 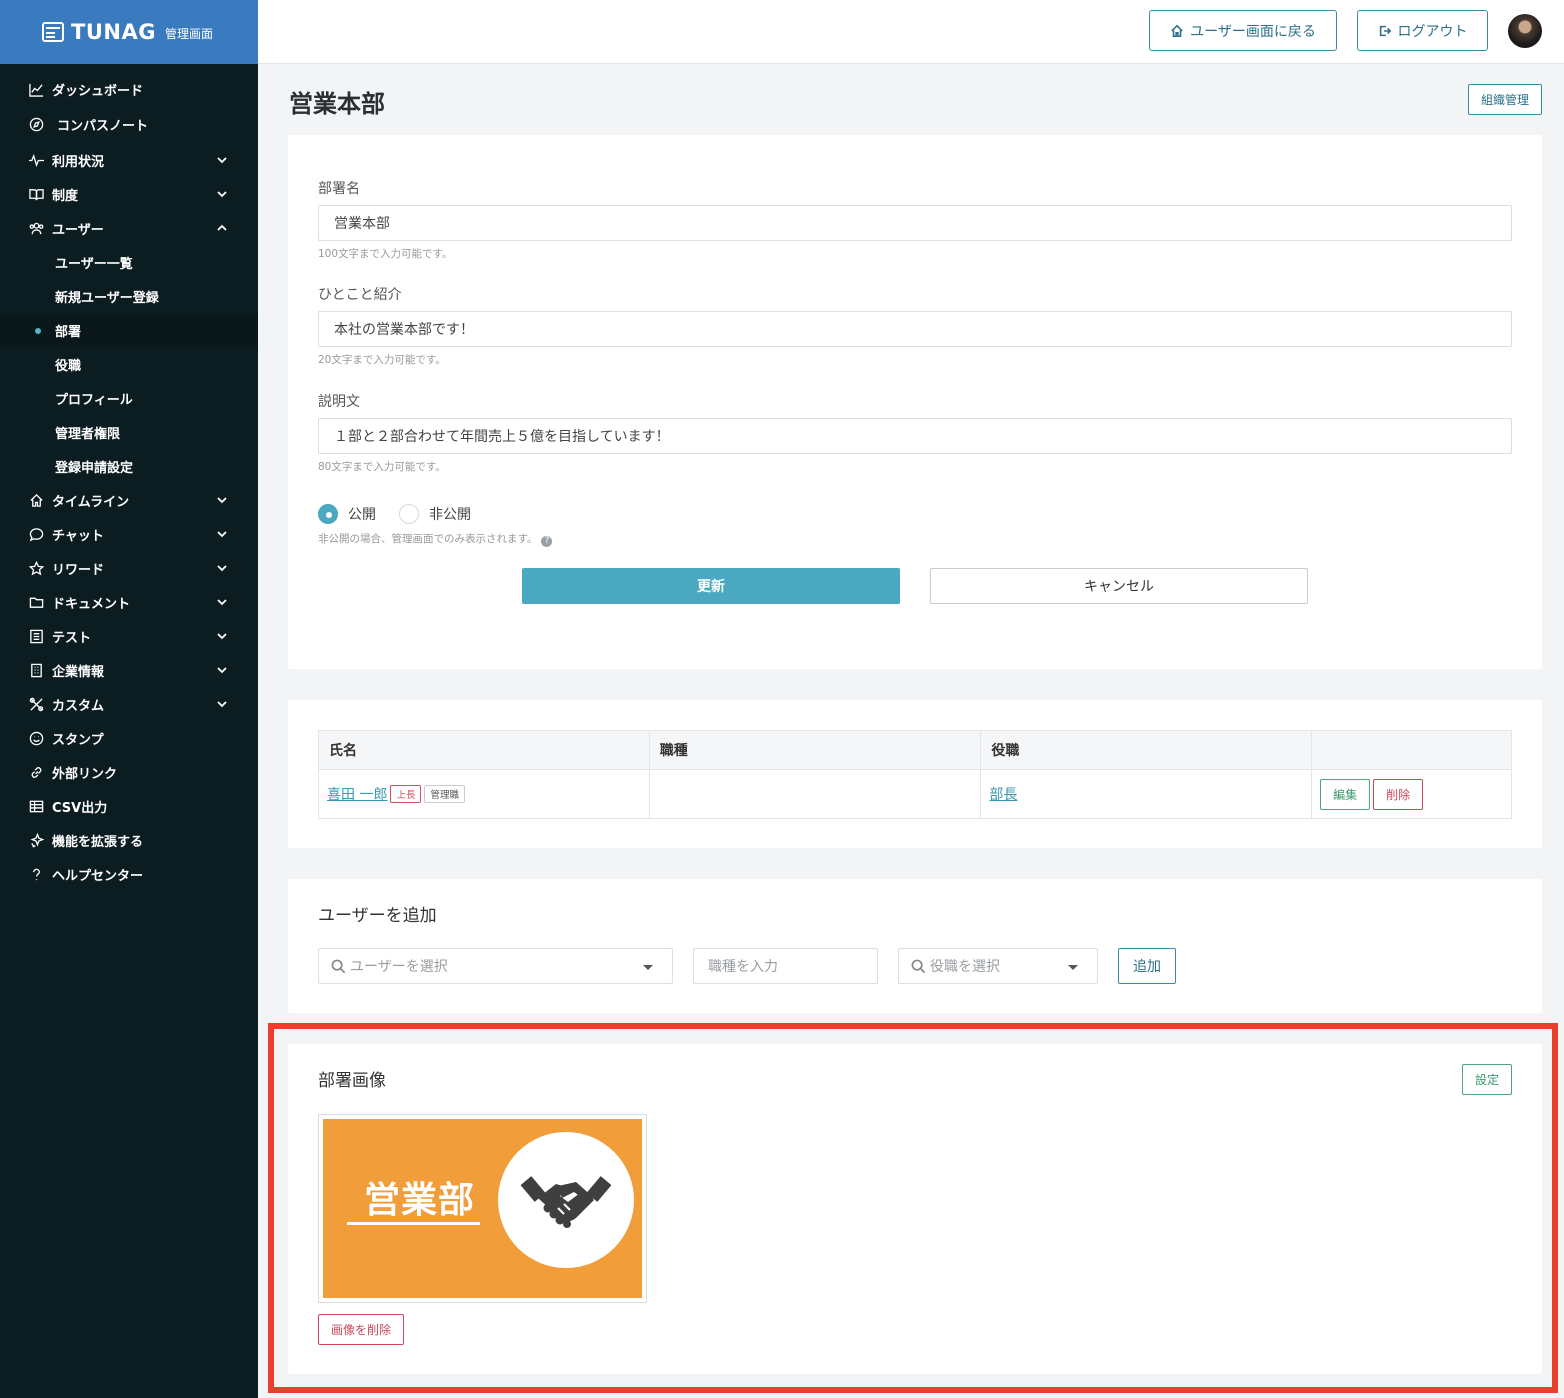 What do you see at coordinates (1147, 966) in the screenshot?
I see `add-user-button: 追加` at bounding box center [1147, 966].